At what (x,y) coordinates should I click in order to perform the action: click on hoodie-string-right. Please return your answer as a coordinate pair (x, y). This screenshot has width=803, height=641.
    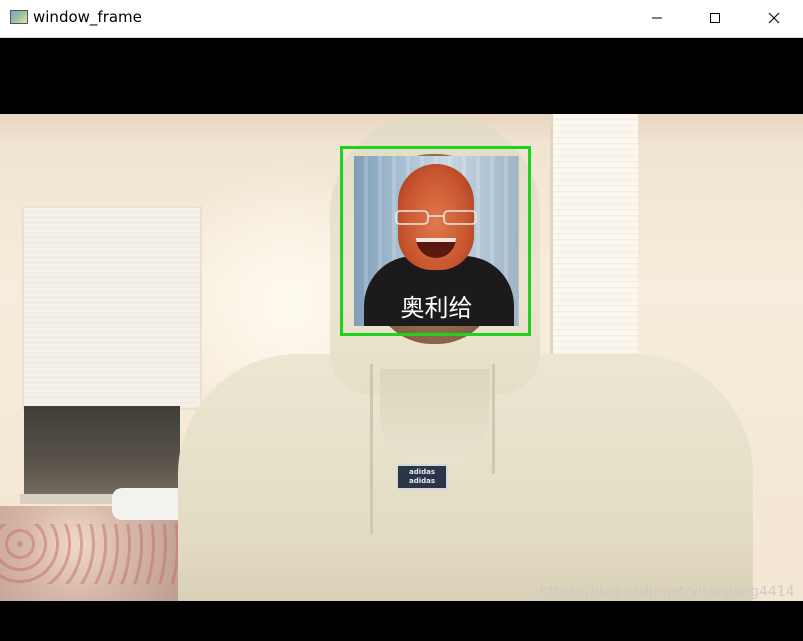
    Looking at the image, I should click on (493, 419).